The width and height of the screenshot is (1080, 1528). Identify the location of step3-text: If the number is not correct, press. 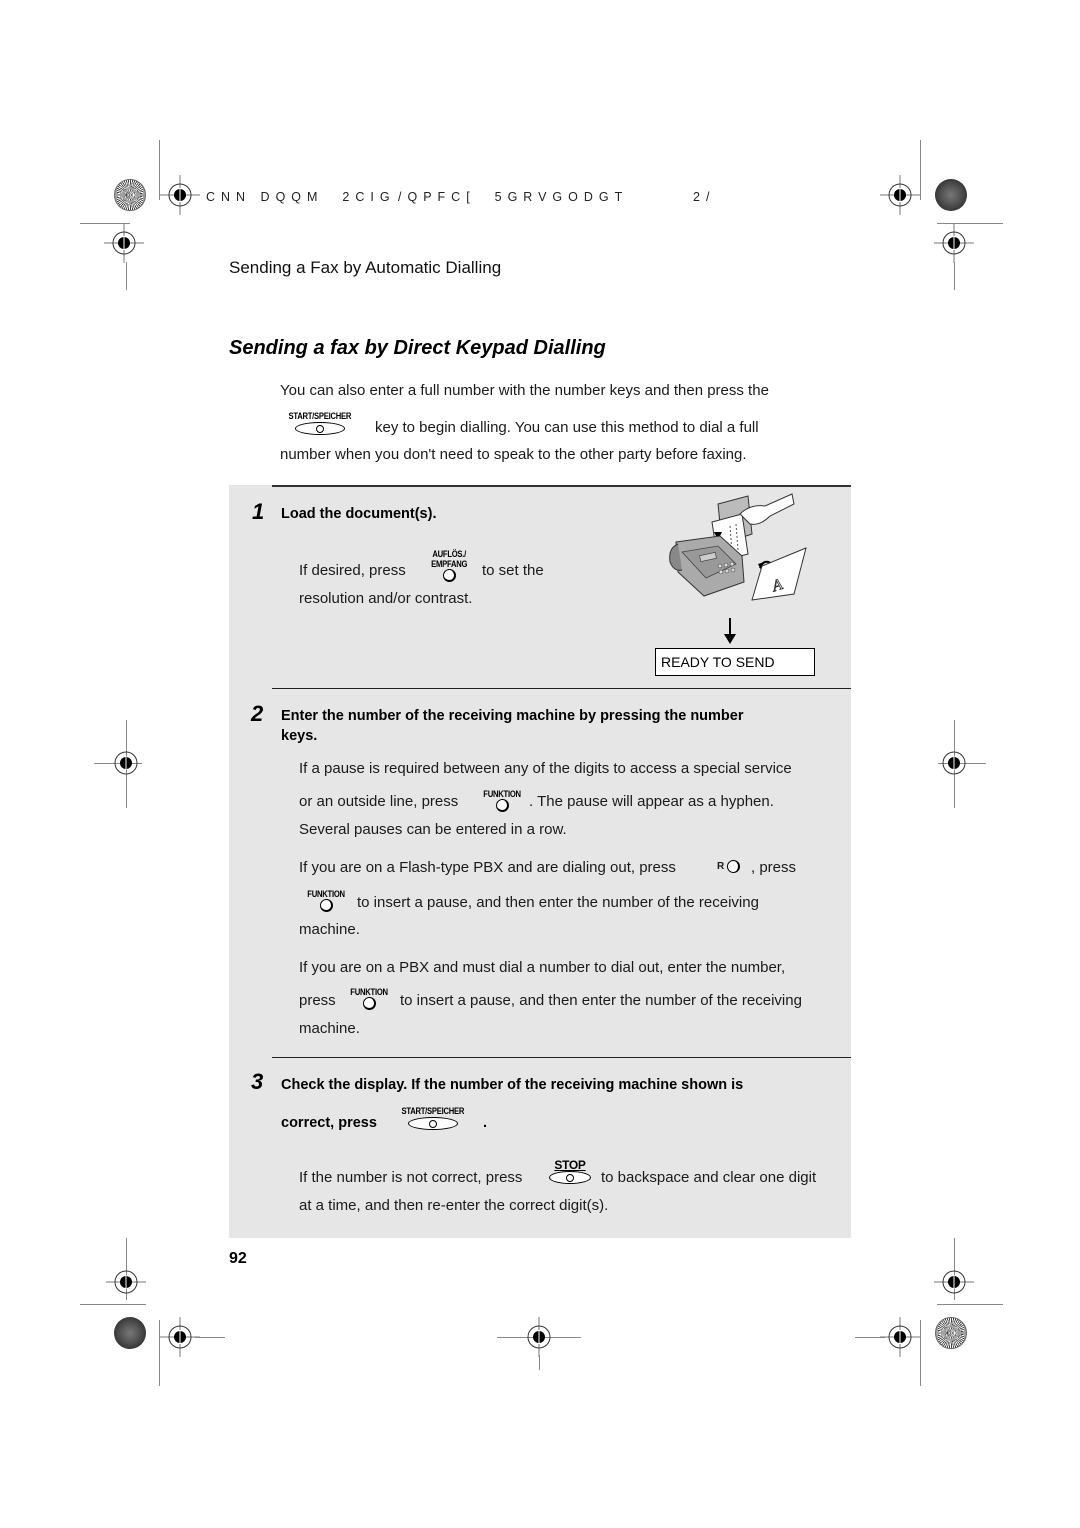
(411, 1177).